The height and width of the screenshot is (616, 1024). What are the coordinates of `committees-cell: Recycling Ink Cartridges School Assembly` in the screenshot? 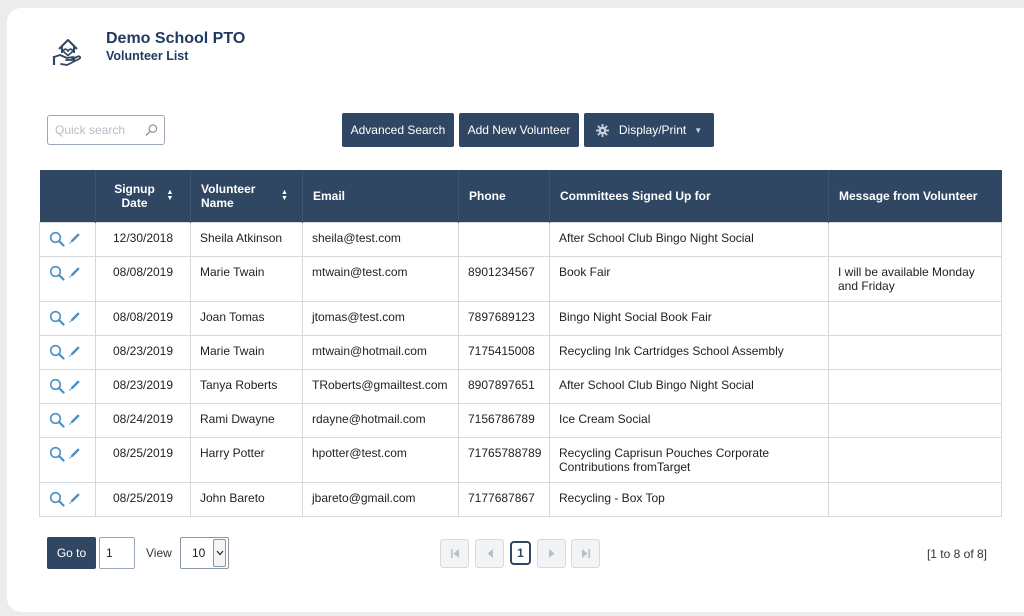 It's located at (689, 352).